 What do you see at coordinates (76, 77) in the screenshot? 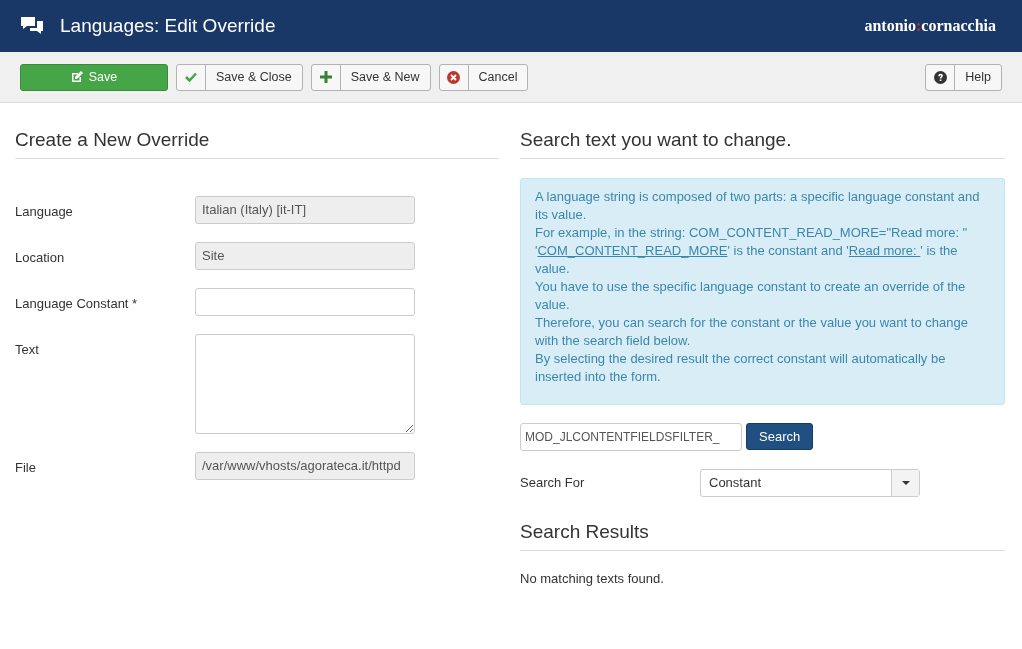
I see `edit-icon` at bounding box center [76, 77].